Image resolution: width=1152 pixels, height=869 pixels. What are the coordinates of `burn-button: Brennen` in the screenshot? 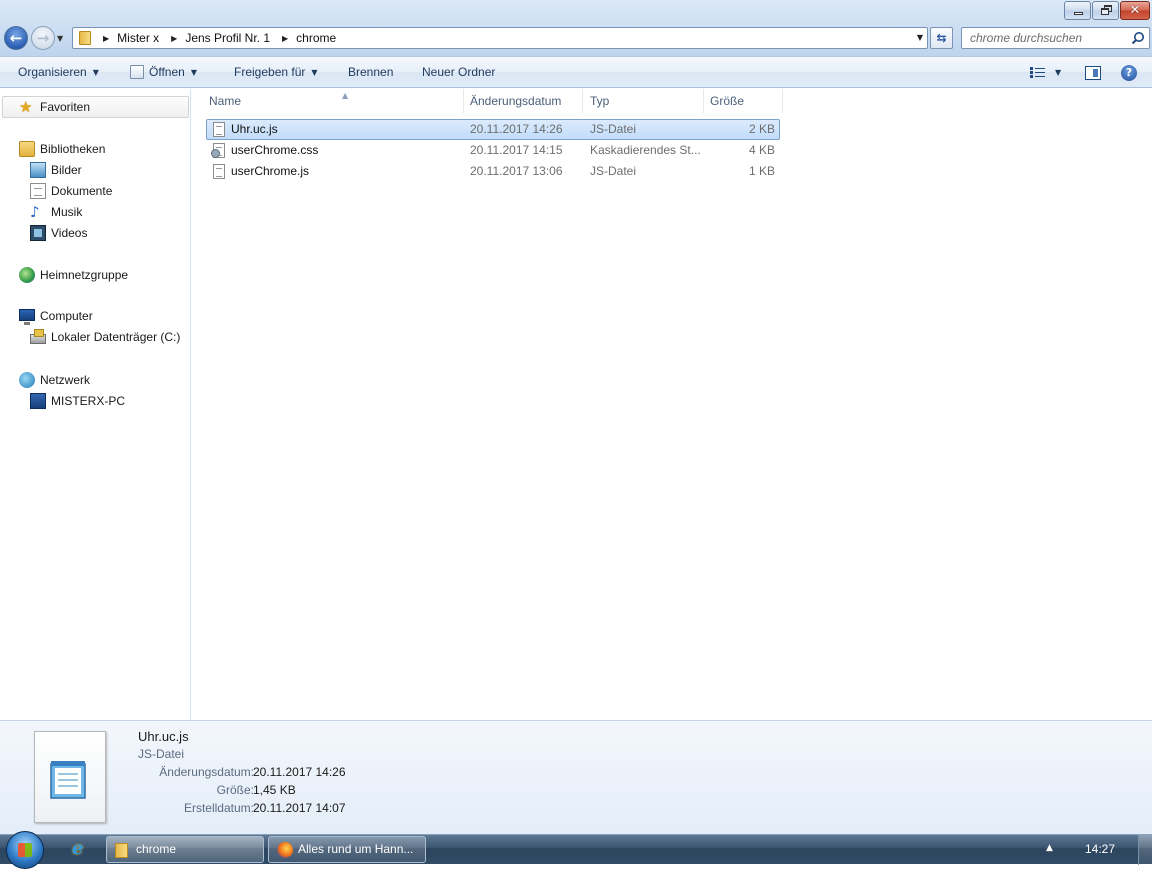 It's located at (370, 72).